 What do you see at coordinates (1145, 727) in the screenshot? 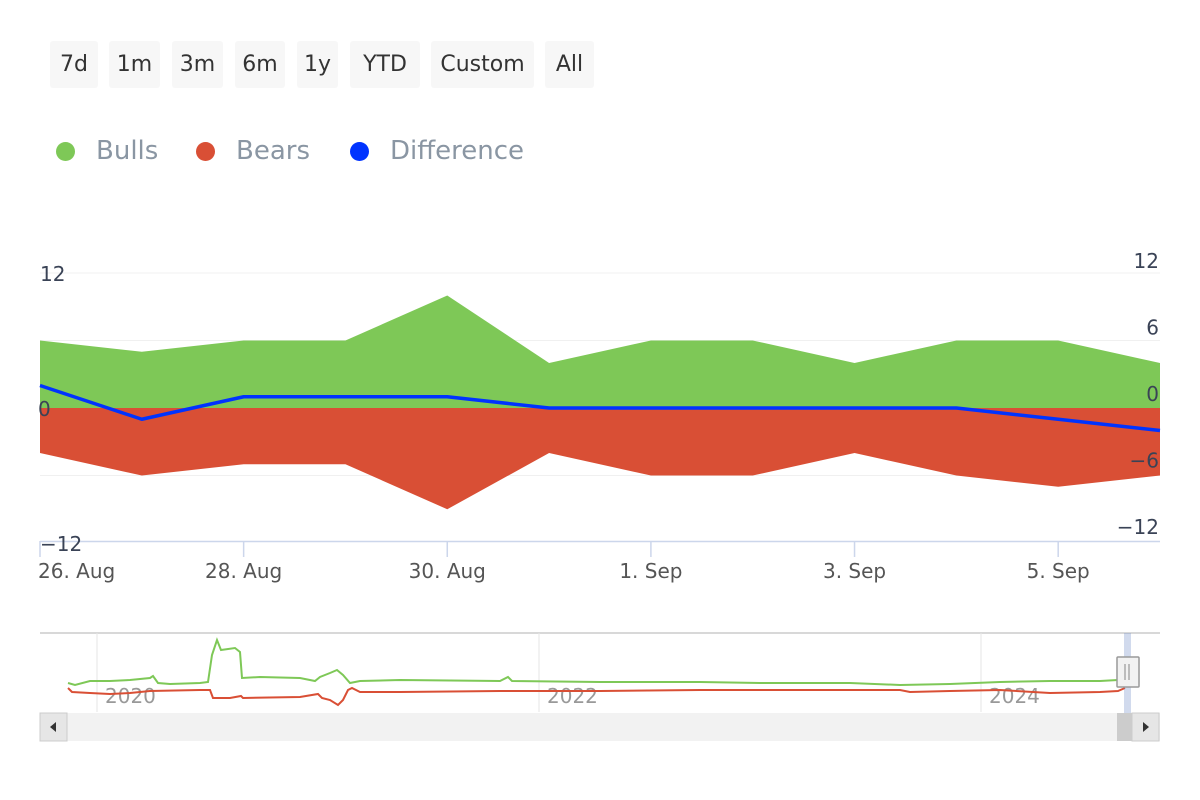
I see `scroll-right-button` at bounding box center [1145, 727].